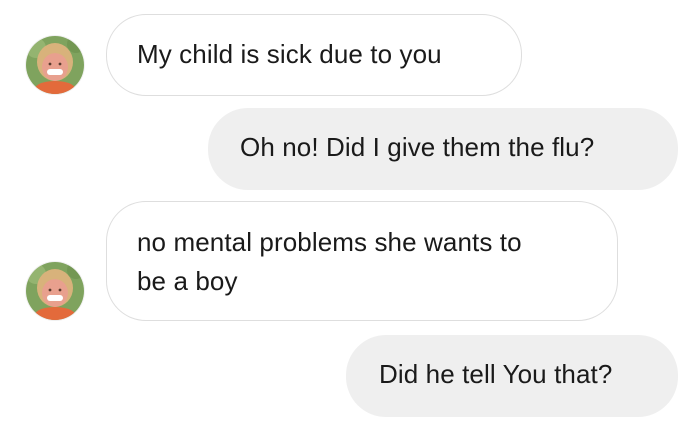 The image size is (700, 424). Describe the element at coordinates (496, 374) in the screenshot. I see `message-text: Did he tell You that?` at that location.